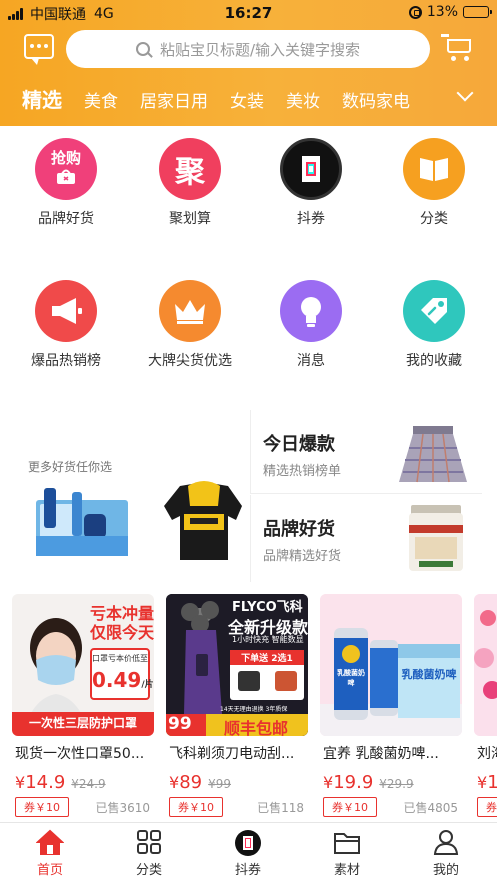 The width and height of the screenshot is (497, 883). What do you see at coordinates (190, 361) in the screenshot?
I see `grid-item-label: 大牌尖货优选` at bounding box center [190, 361].